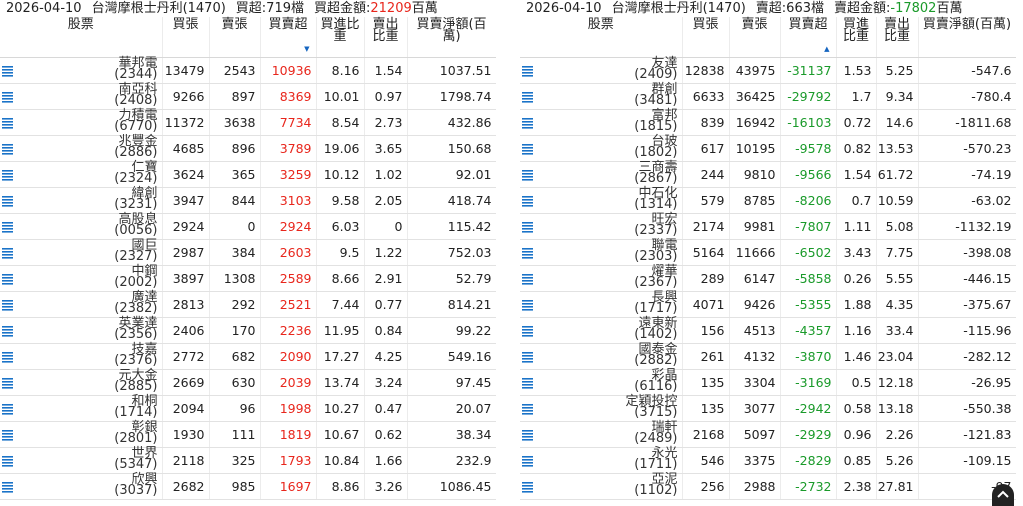 This screenshot has width=1023, height=506. What do you see at coordinates (135, 355) in the screenshot?
I see `stock-name: 技嘉 (2376)` at bounding box center [135, 355].